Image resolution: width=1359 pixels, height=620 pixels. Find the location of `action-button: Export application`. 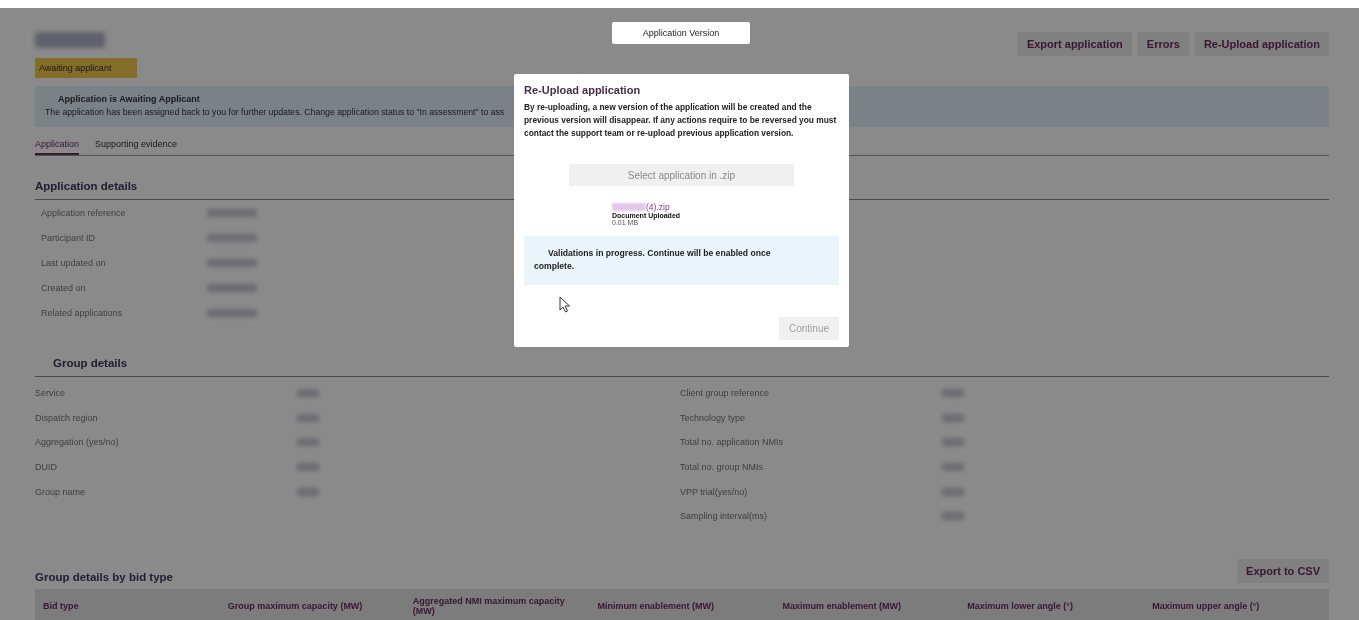

action-button: Export application is located at coordinates (1074, 44).